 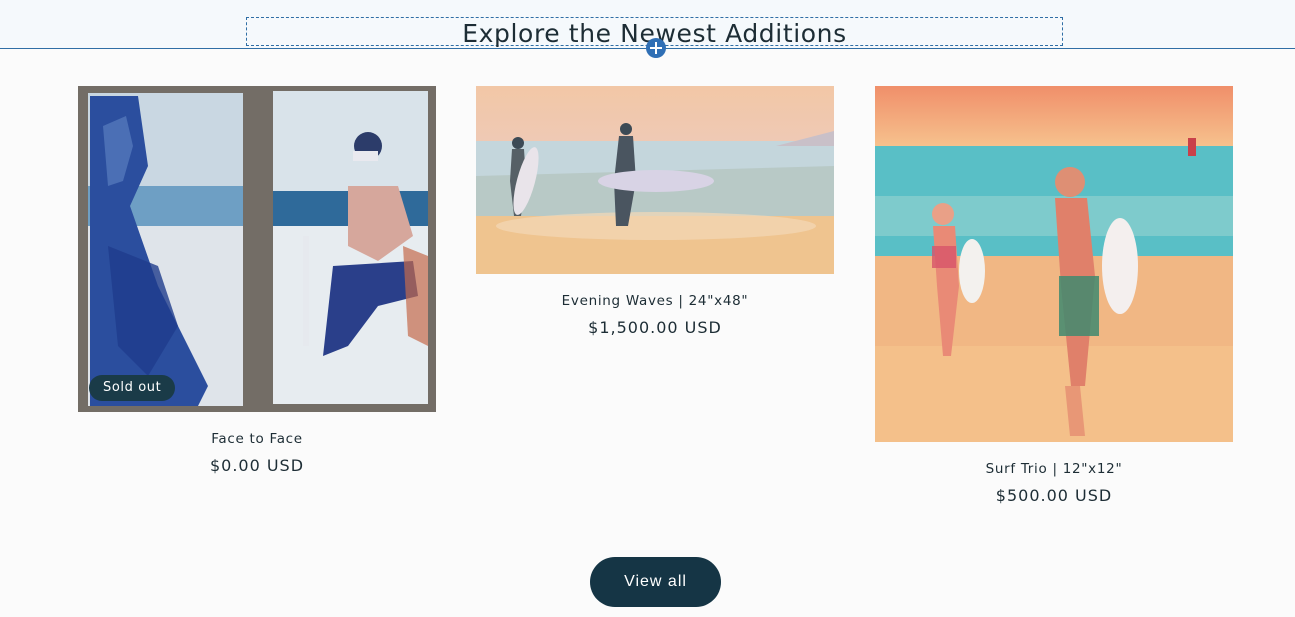 I want to click on product-price: $0.00 USD, so click(x=257, y=465).